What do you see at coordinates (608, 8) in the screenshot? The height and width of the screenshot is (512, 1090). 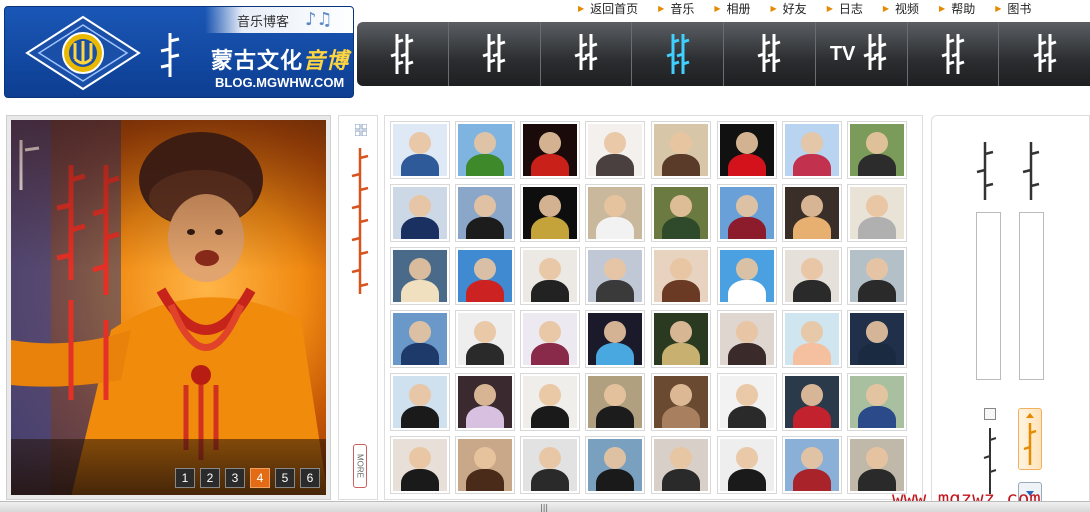 I see `top-link-0: ▶ 返回首页` at bounding box center [608, 8].